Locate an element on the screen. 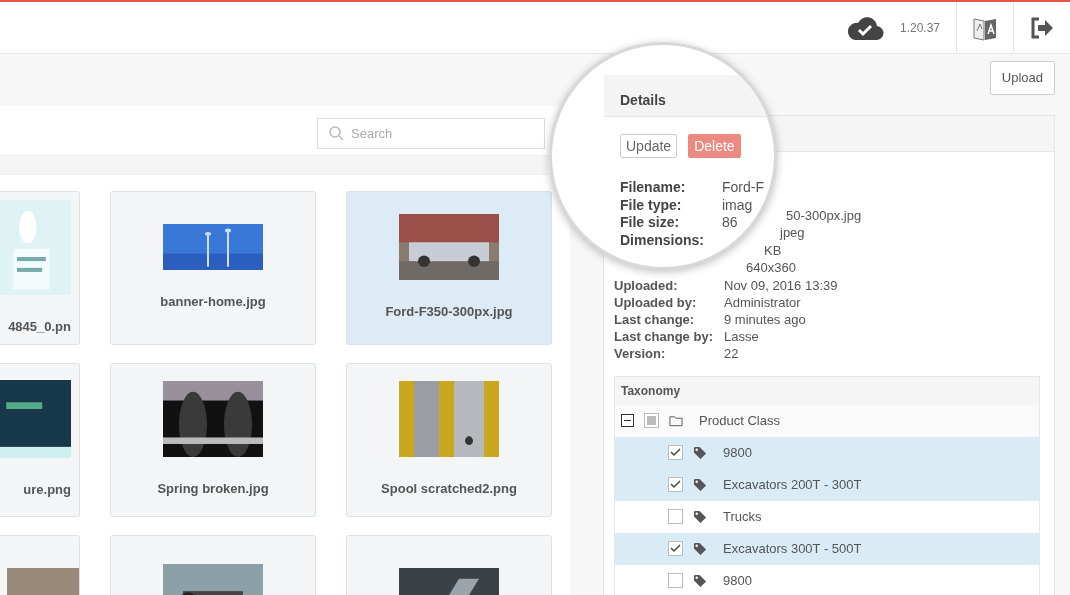  file-tile: banner-home.jpg is located at coordinates (213, 268).